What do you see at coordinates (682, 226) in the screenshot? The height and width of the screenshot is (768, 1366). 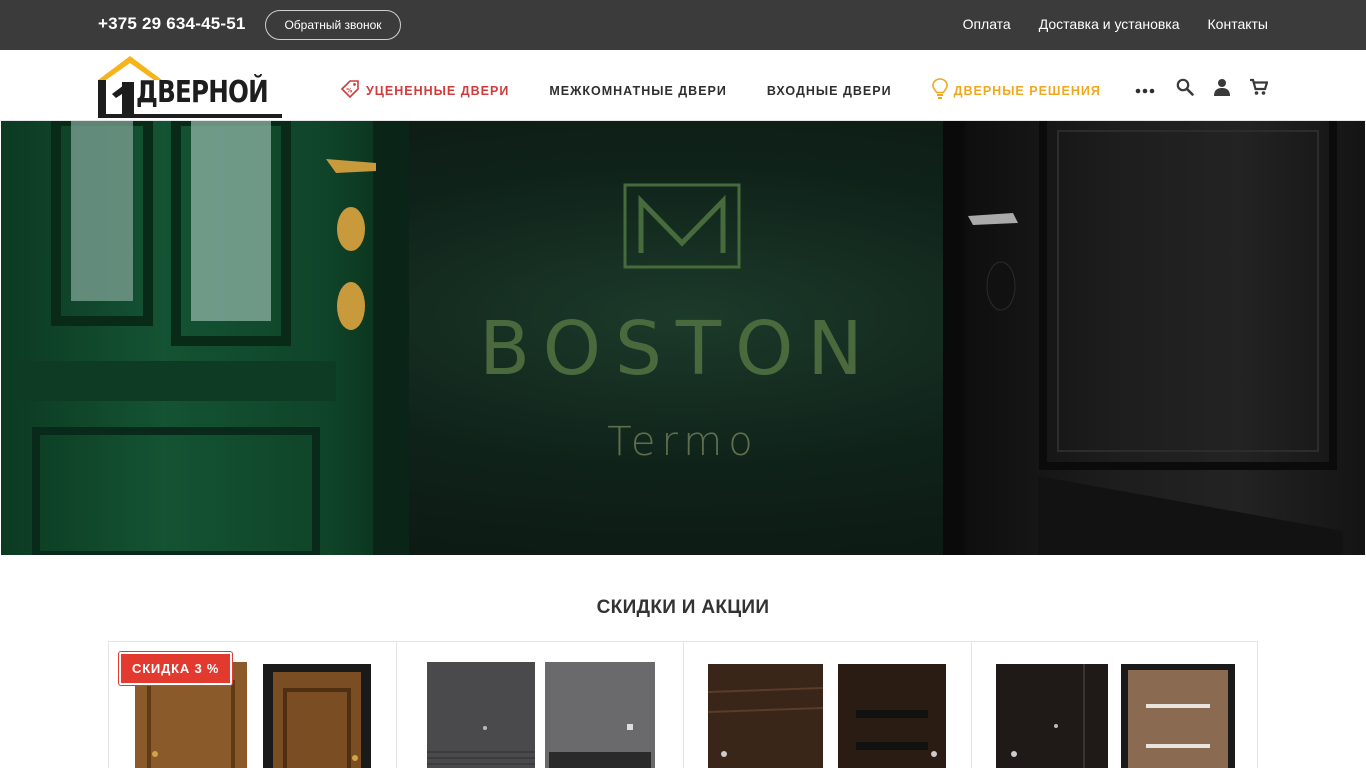 I see `brand-logo-mark` at bounding box center [682, 226].